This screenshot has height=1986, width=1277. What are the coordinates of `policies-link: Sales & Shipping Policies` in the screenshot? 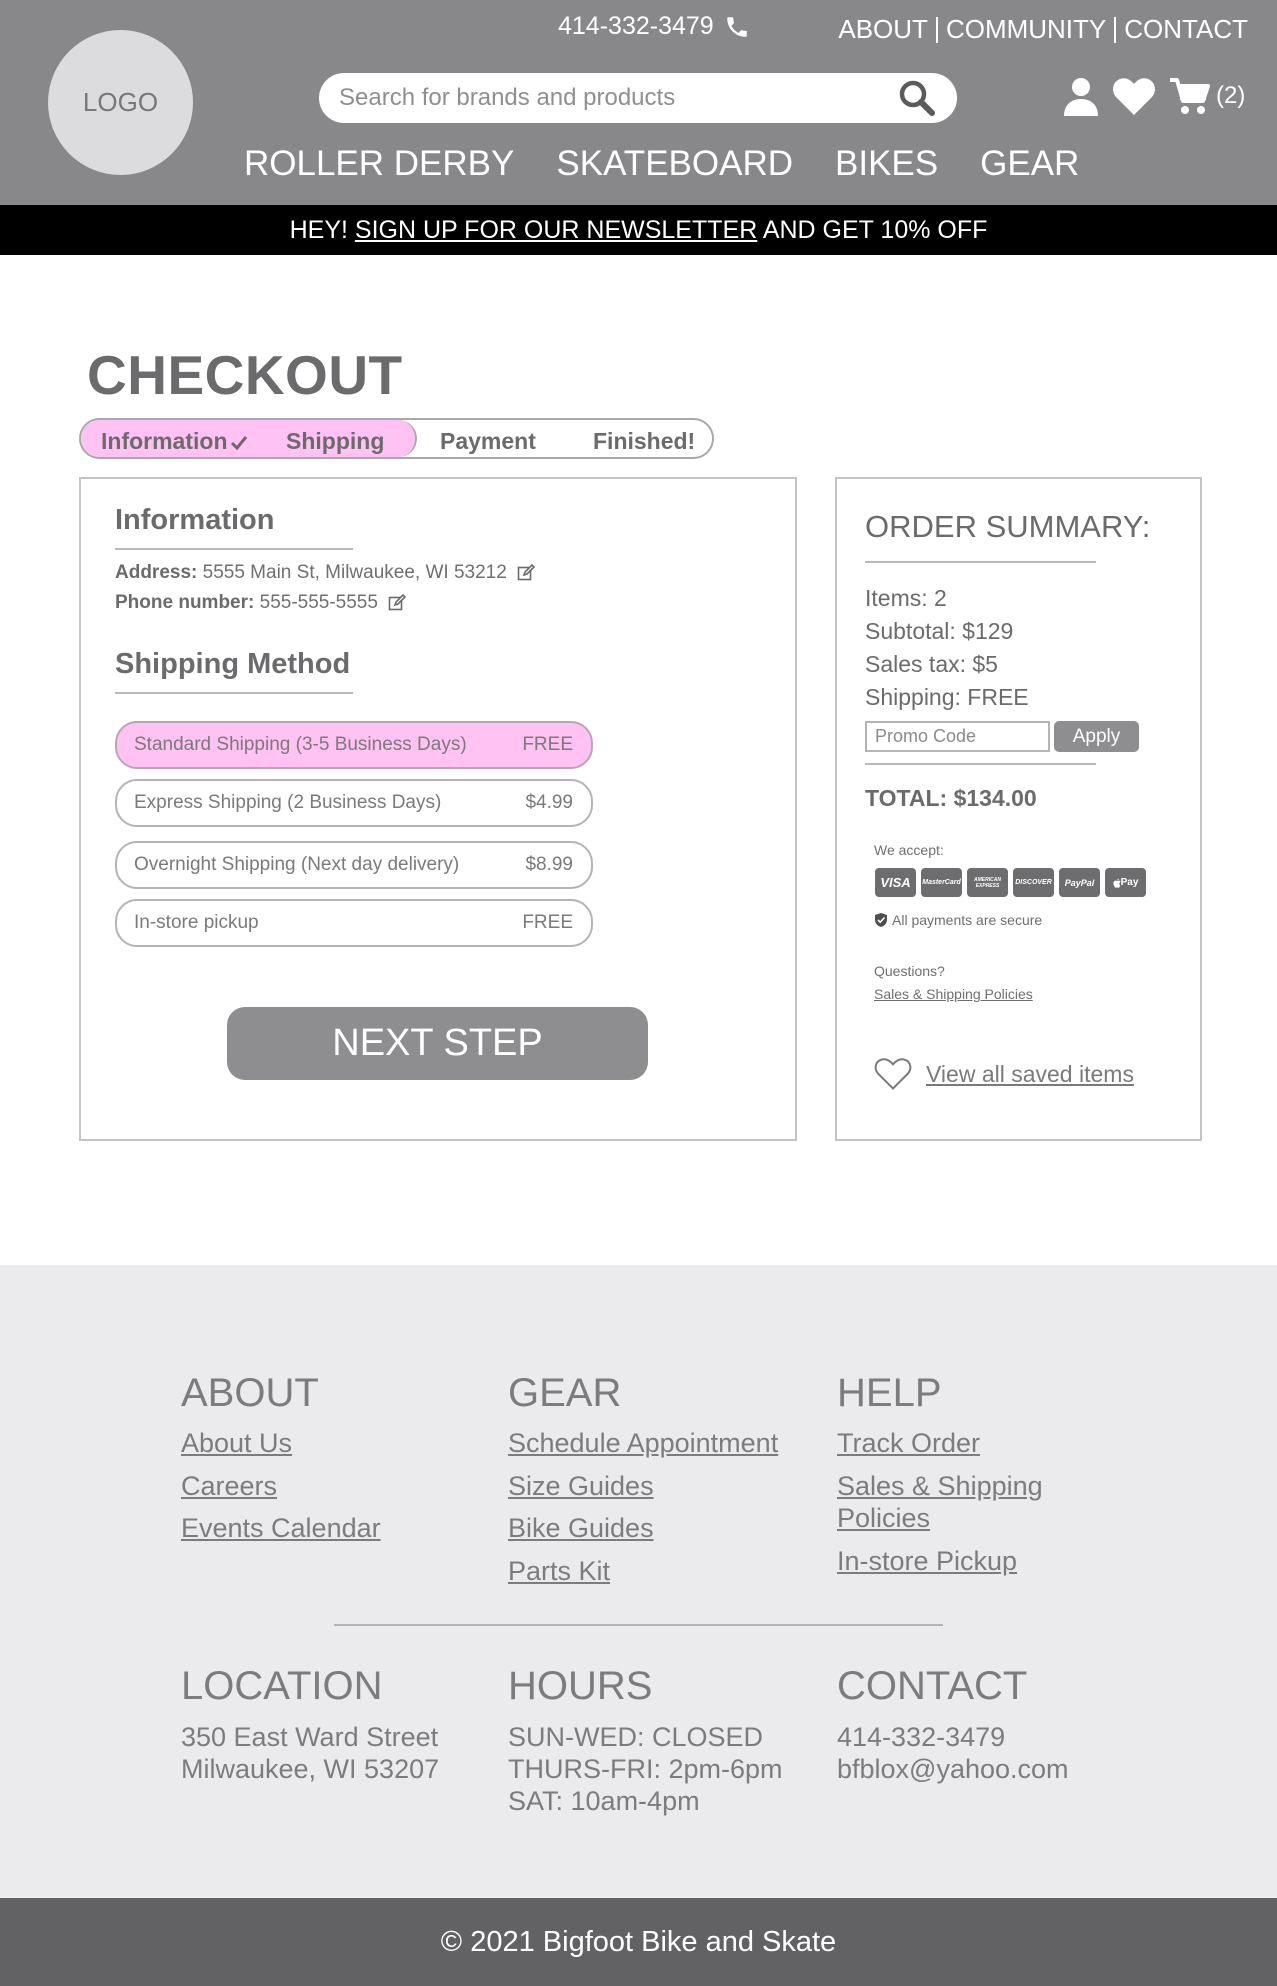 It's located at (953, 994).